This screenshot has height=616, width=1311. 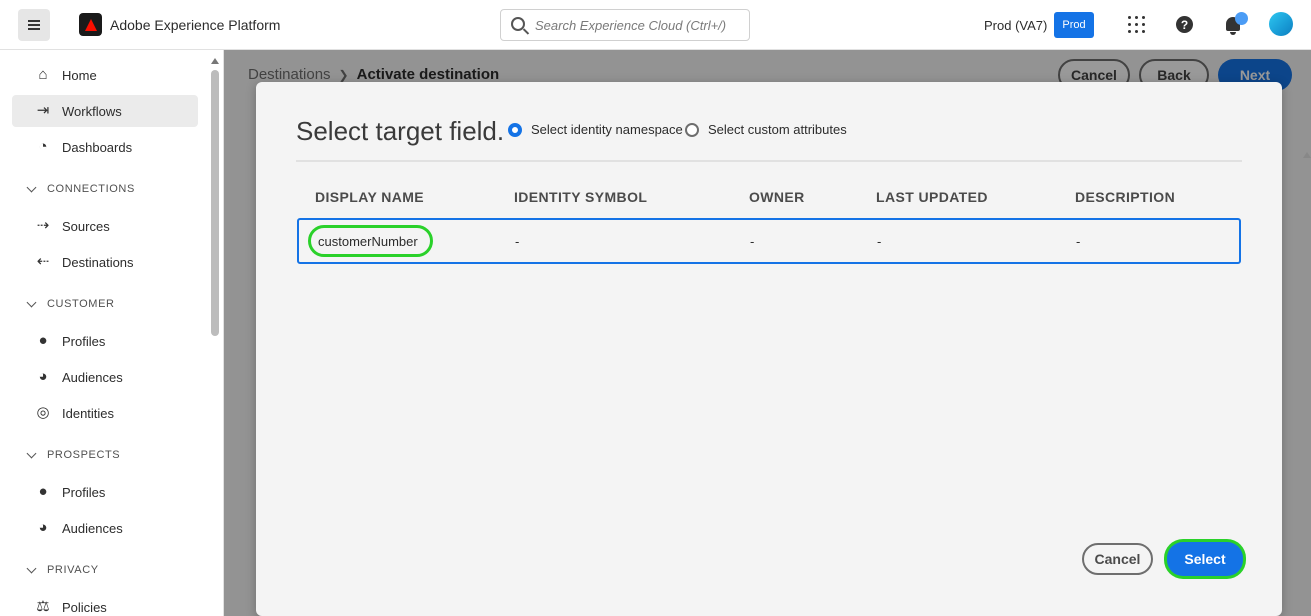 I want to click on last-updated-cell: -, so click(x=879, y=241).